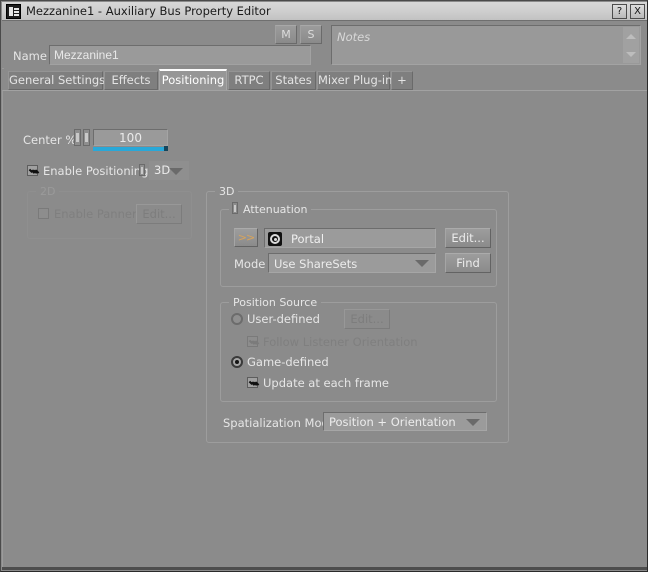 Image resolution: width=648 pixels, height=572 pixels. What do you see at coordinates (13, 11) in the screenshot?
I see `wwise-app-icon` at bounding box center [13, 11].